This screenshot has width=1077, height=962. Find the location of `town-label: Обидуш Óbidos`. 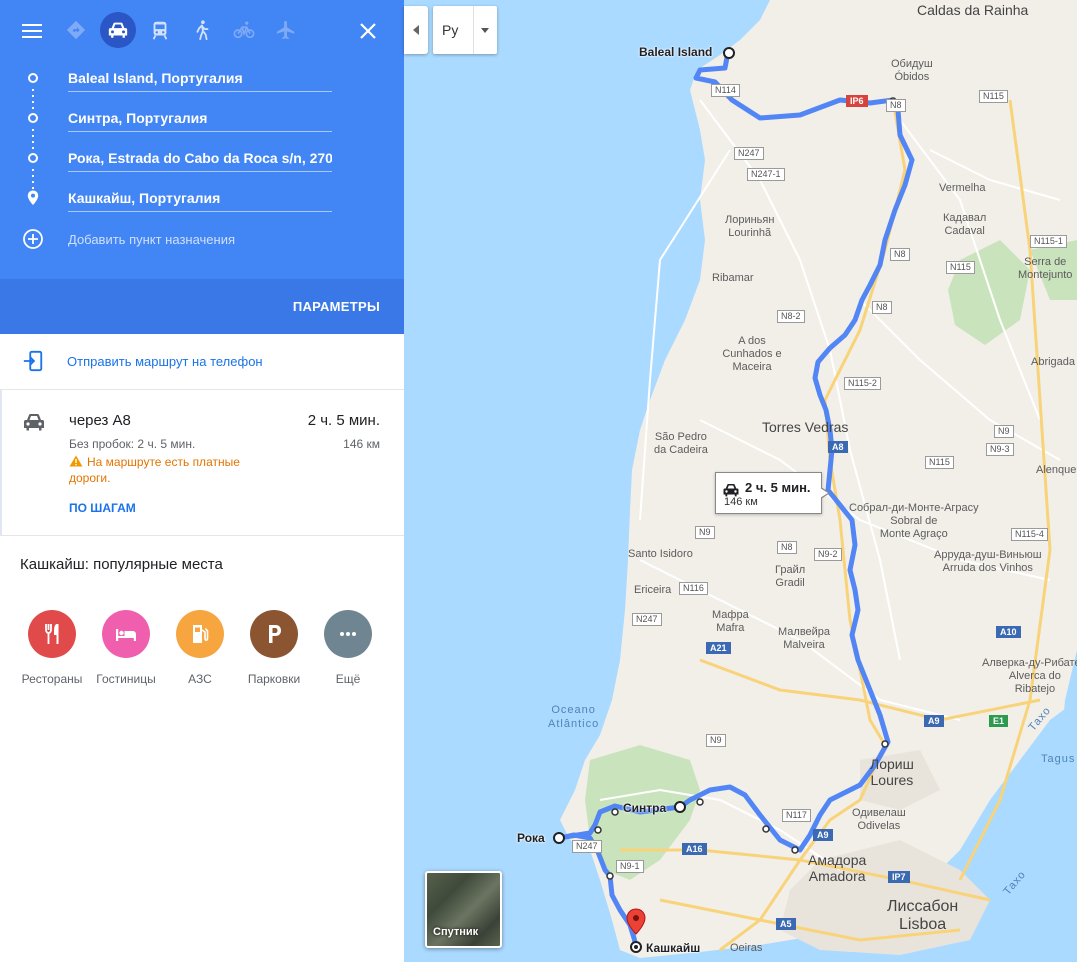

town-label: Обидуш Óbidos is located at coordinates (912, 70).